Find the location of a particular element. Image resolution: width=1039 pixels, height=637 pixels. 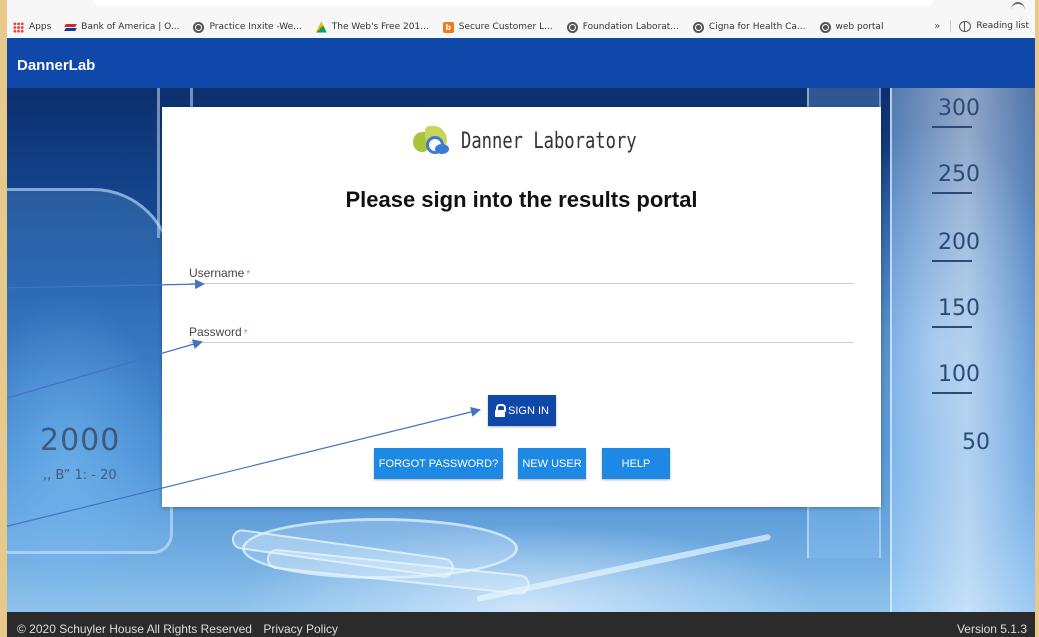

logo: Danner Laboratory is located at coordinates (521, 141).